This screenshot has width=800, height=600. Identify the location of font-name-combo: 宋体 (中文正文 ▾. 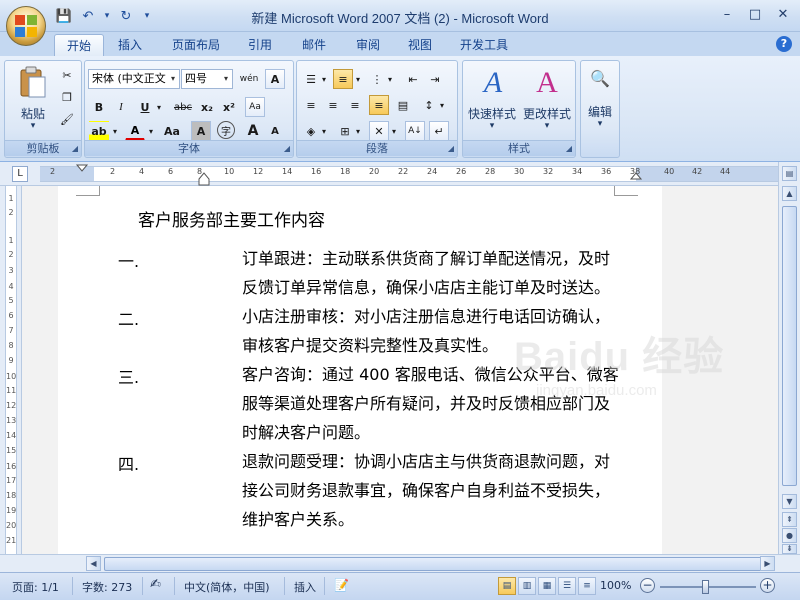
(134, 79).